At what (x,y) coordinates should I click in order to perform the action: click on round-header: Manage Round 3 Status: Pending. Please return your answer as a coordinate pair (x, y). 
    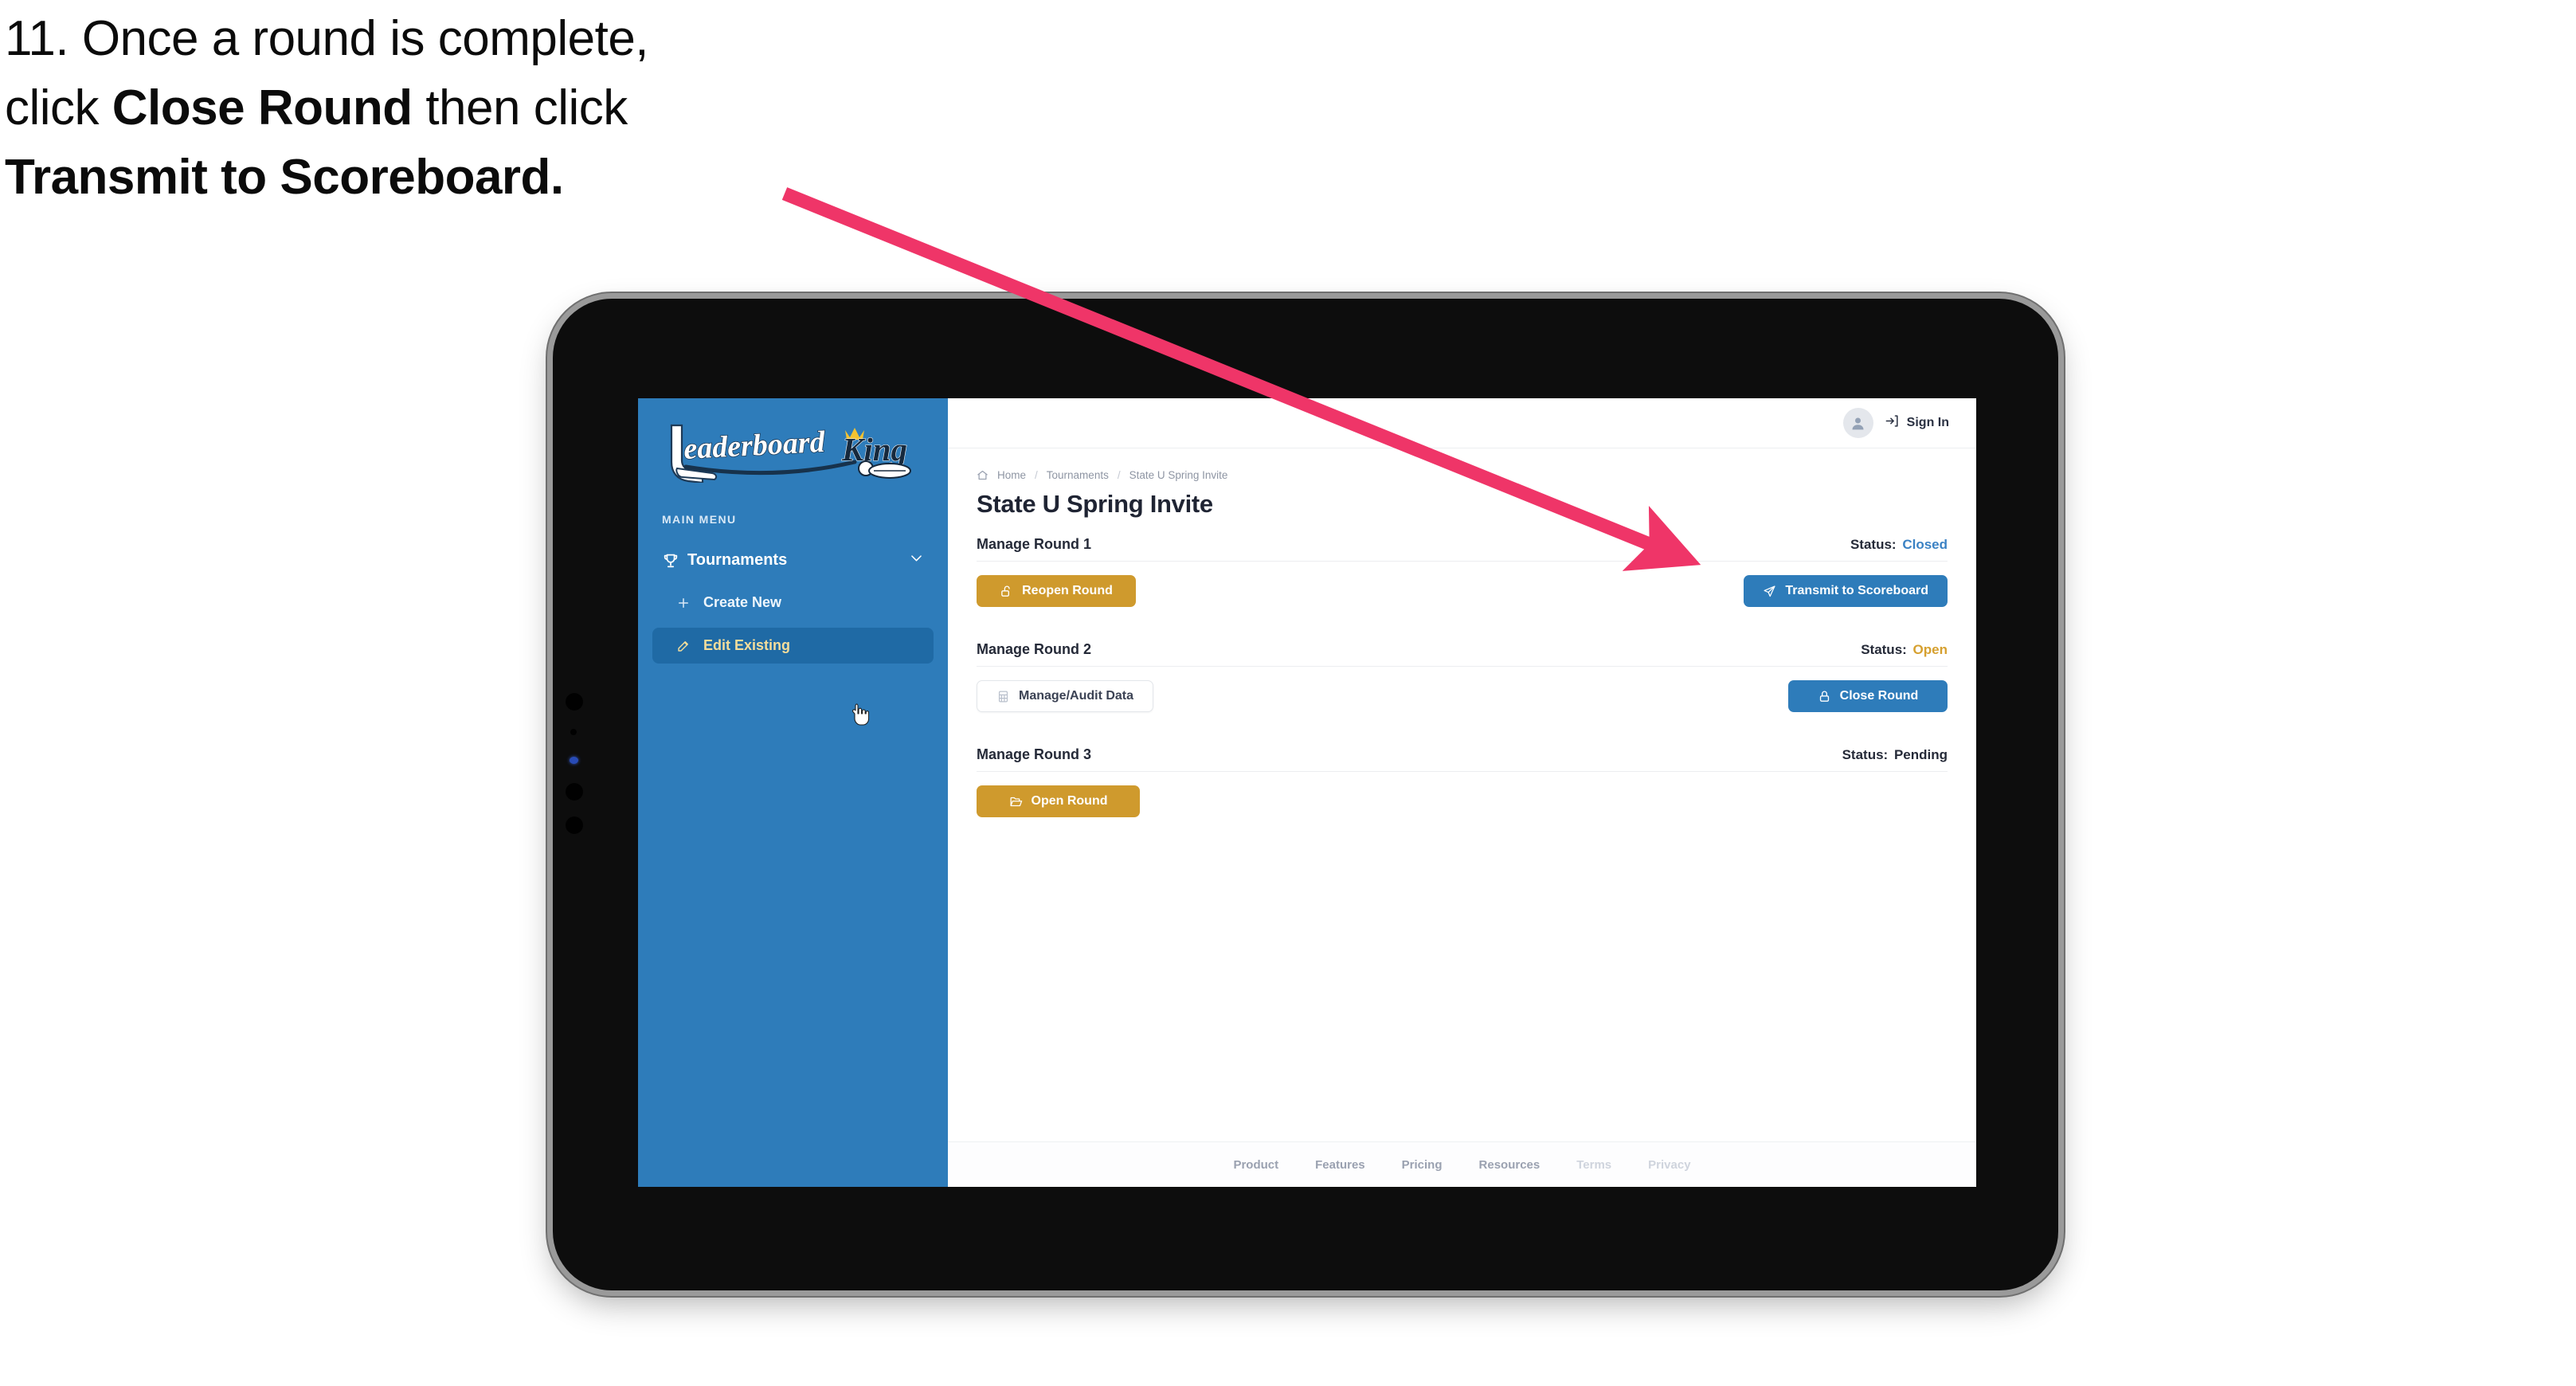
    Looking at the image, I should click on (1462, 759).